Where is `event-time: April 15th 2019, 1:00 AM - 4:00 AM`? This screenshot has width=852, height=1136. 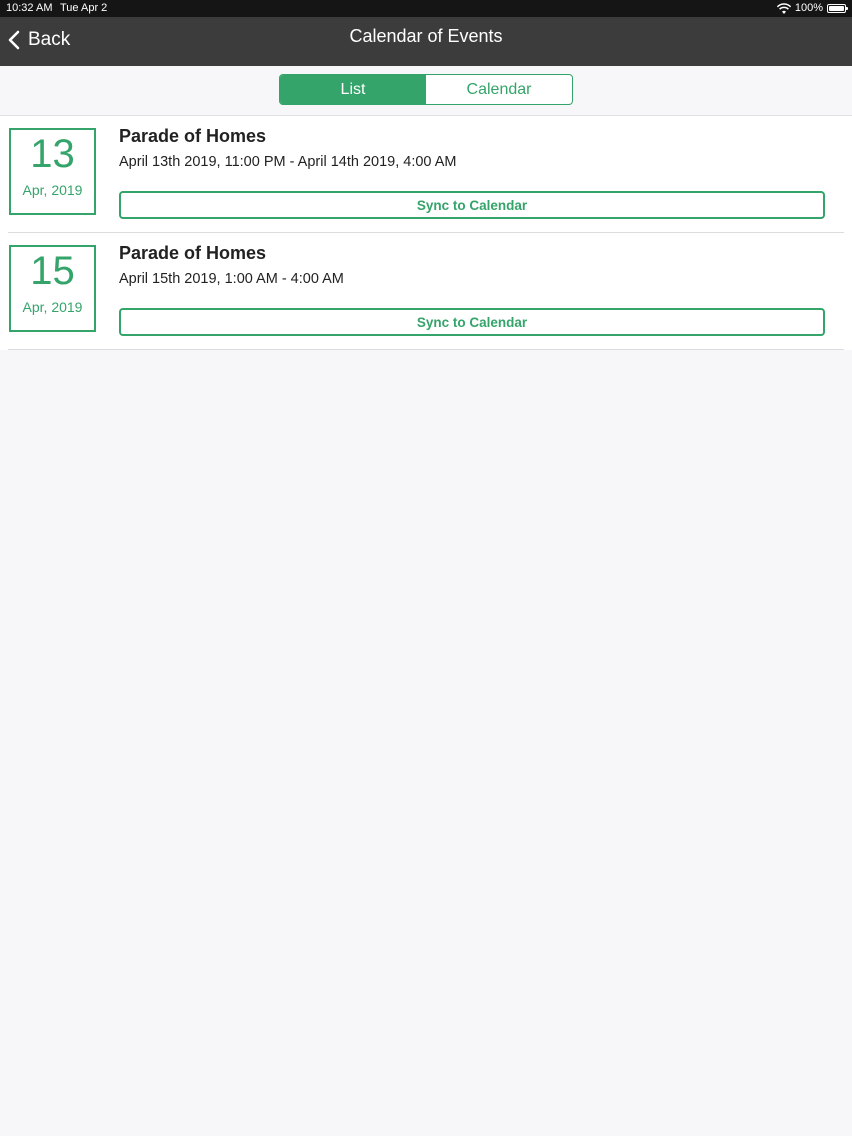 event-time: April 15th 2019, 1:00 AM - 4:00 AM is located at coordinates (231, 279).